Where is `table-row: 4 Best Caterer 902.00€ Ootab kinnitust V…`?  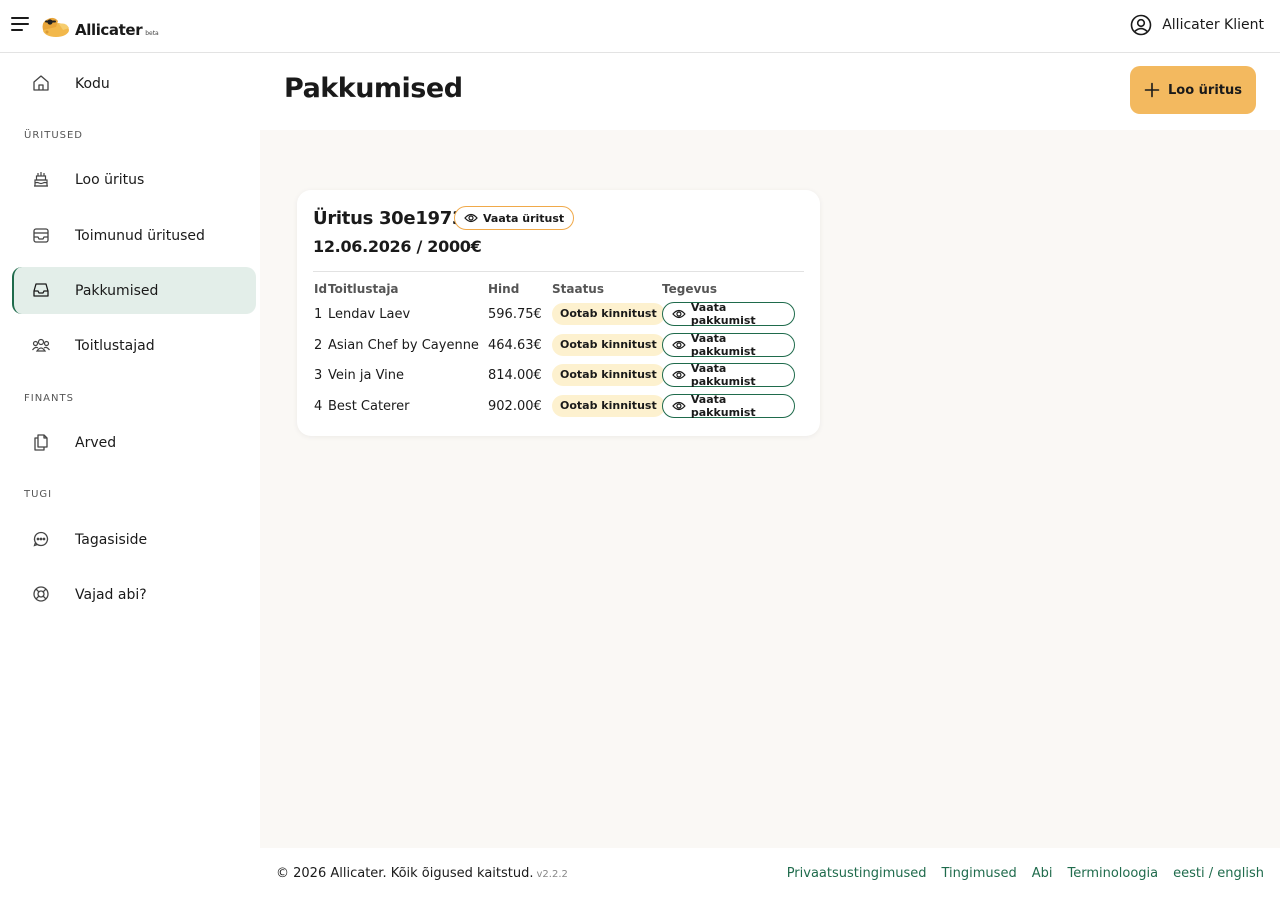 table-row: 4 Best Caterer 902.00€ Ootab kinnitust V… is located at coordinates (558, 408).